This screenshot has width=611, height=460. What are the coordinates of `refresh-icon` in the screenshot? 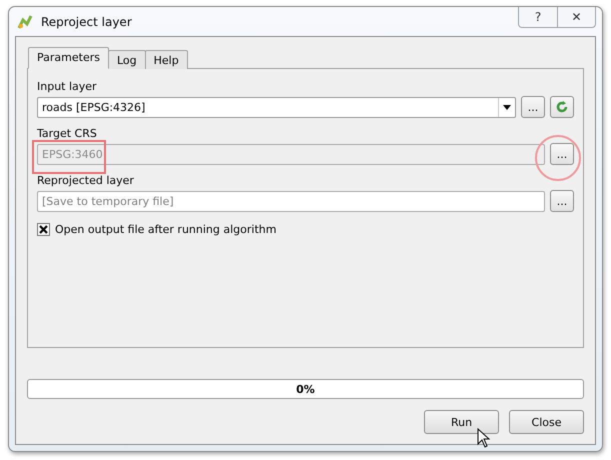 It's located at (562, 107).